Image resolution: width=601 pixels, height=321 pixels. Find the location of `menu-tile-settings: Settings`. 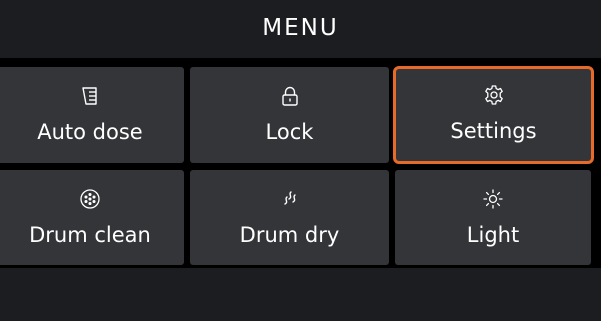

menu-tile-settings: Settings is located at coordinates (493, 115).